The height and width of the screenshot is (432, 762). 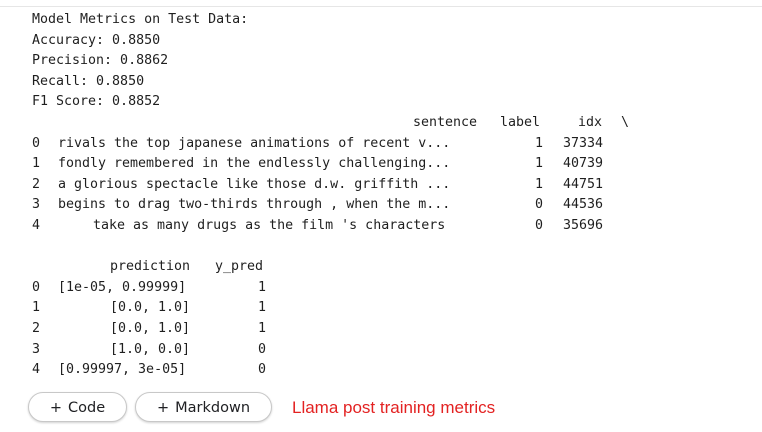 I want to click on row-idx: 44536, so click(x=583, y=205).